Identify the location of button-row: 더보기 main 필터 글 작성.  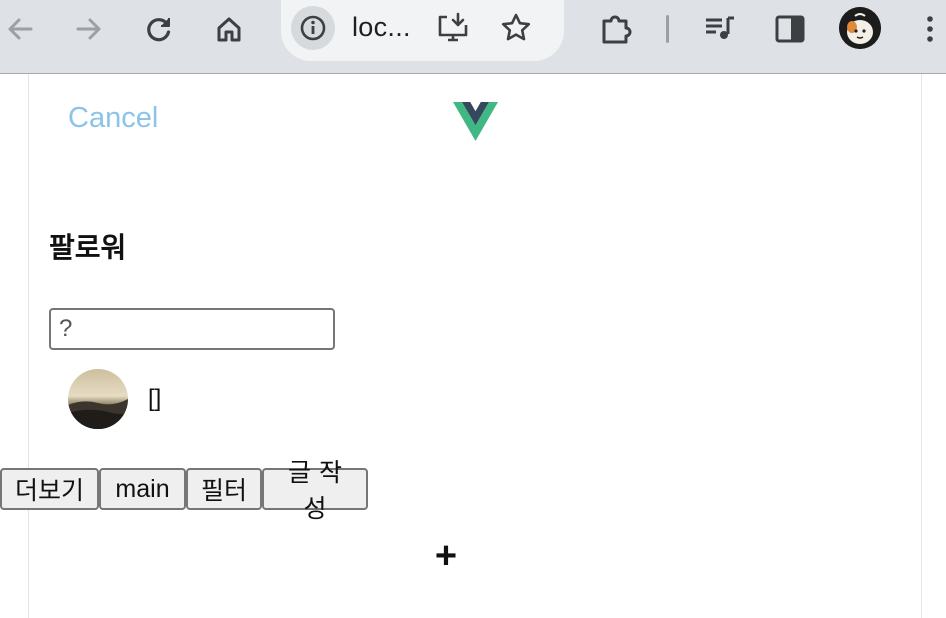
(184, 490).